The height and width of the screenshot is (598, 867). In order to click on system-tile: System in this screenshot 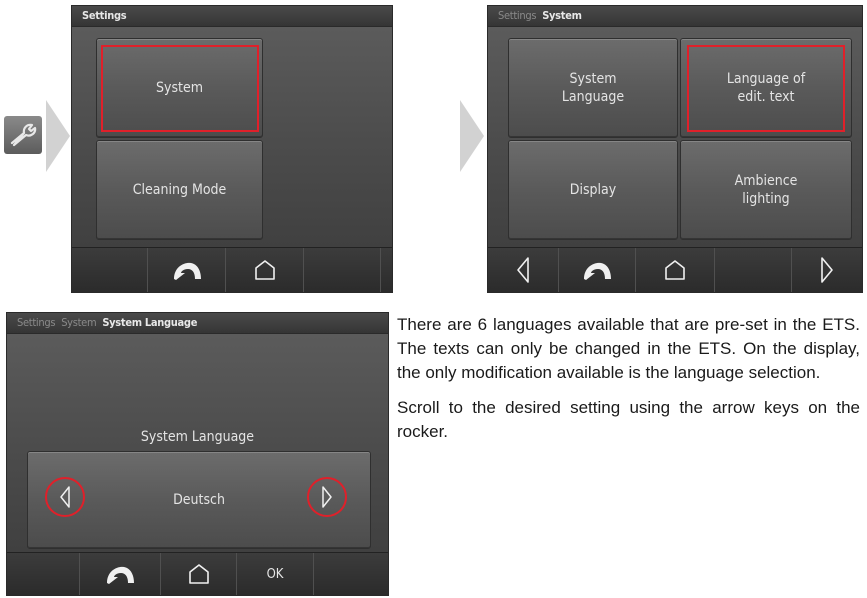, I will do `click(179, 88)`.